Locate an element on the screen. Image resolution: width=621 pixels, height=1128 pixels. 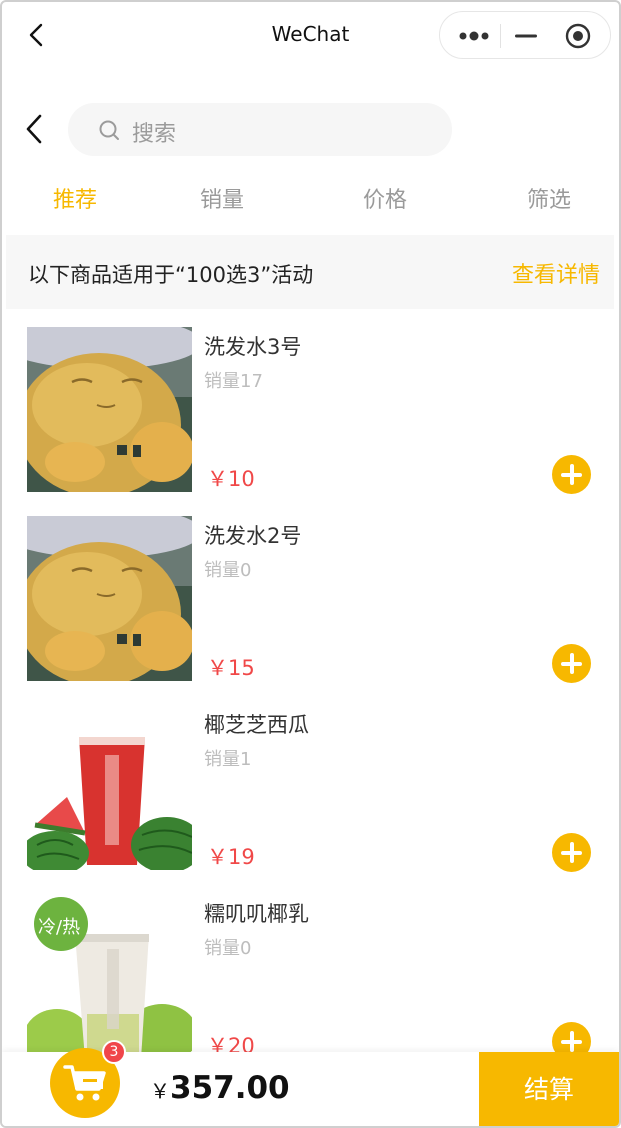
tab-filter: 筛选 is located at coordinates (549, 198).